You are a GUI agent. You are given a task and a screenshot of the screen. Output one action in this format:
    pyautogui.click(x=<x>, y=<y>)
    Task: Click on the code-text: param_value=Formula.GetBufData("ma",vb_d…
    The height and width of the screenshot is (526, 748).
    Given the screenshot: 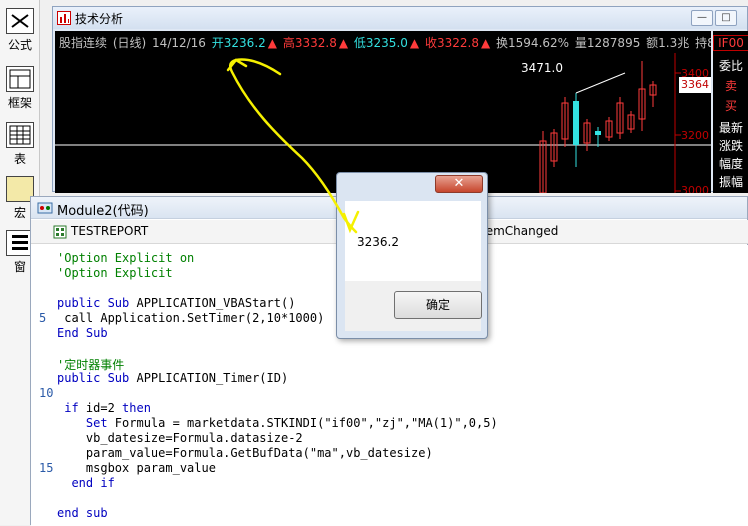 What is the action you would take?
    pyautogui.click(x=245, y=453)
    